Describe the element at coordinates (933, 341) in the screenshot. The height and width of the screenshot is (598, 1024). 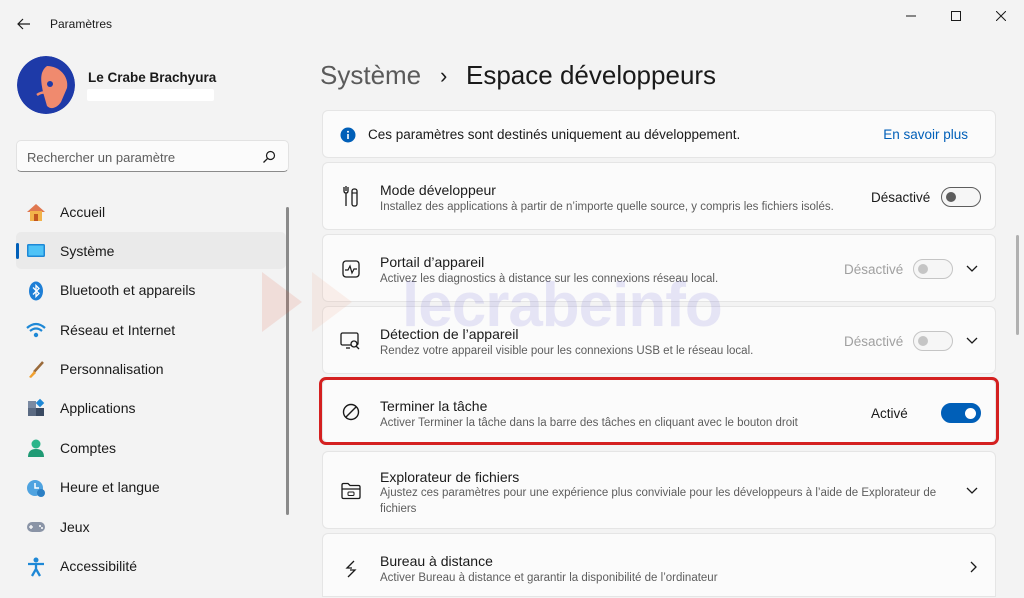
I see `device-discovery-toggle` at that location.